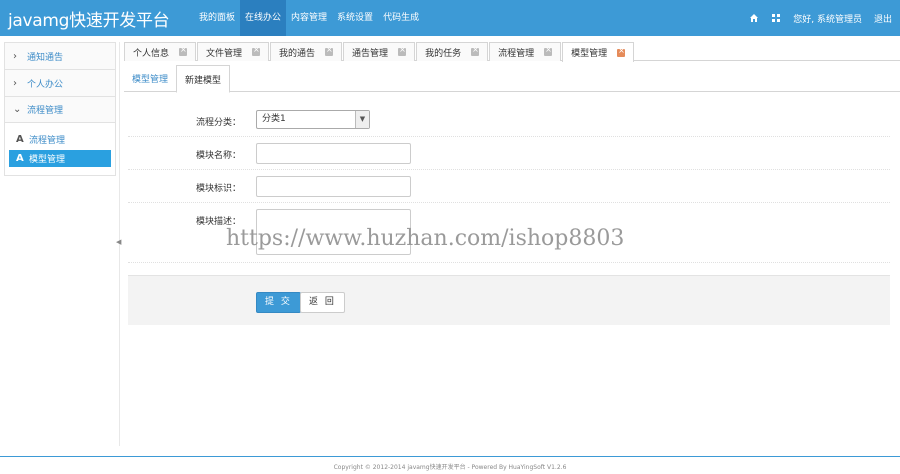 This screenshot has width=900, height=474. What do you see at coordinates (333, 186) in the screenshot?
I see `model-key-input` at bounding box center [333, 186].